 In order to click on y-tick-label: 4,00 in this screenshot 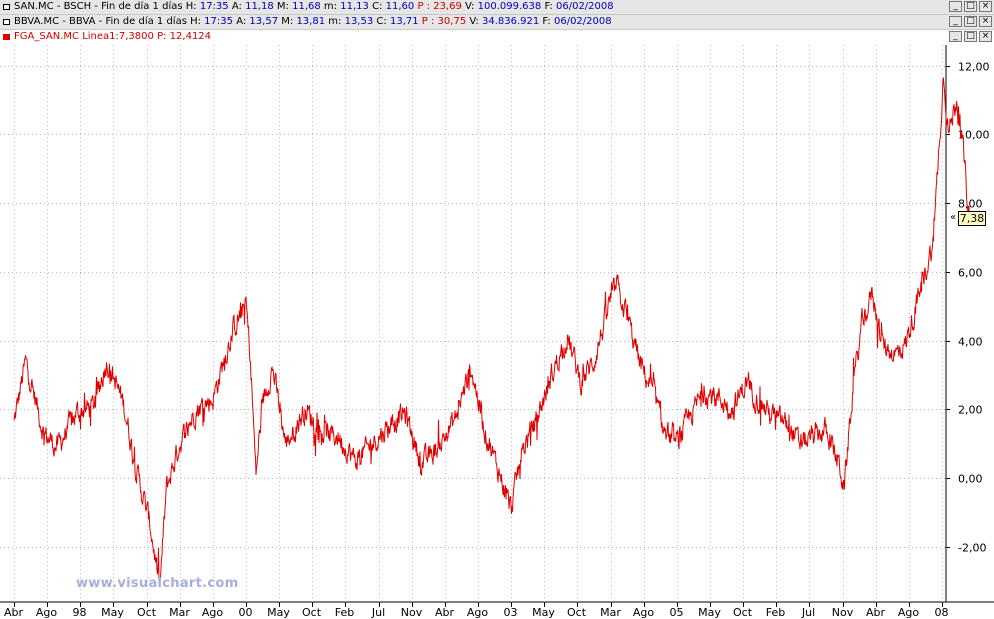, I will do `click(970, 342)`.